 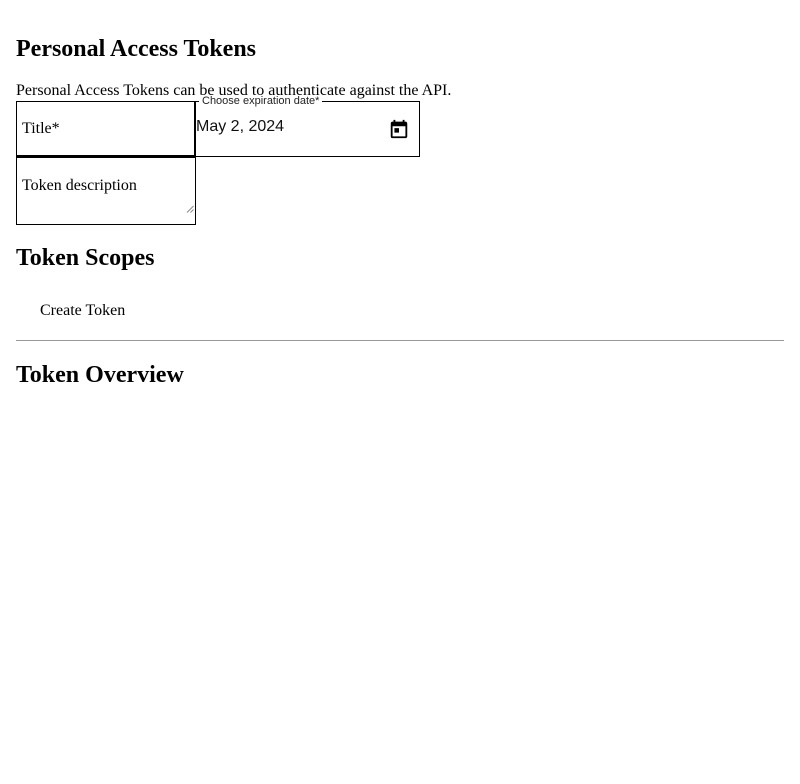 What do you see at coordinates (308, 126) in the screenshot?
I see `expiration-date-field: Choose expiration date* May 2, 2024` at bounding box center [308, 126].